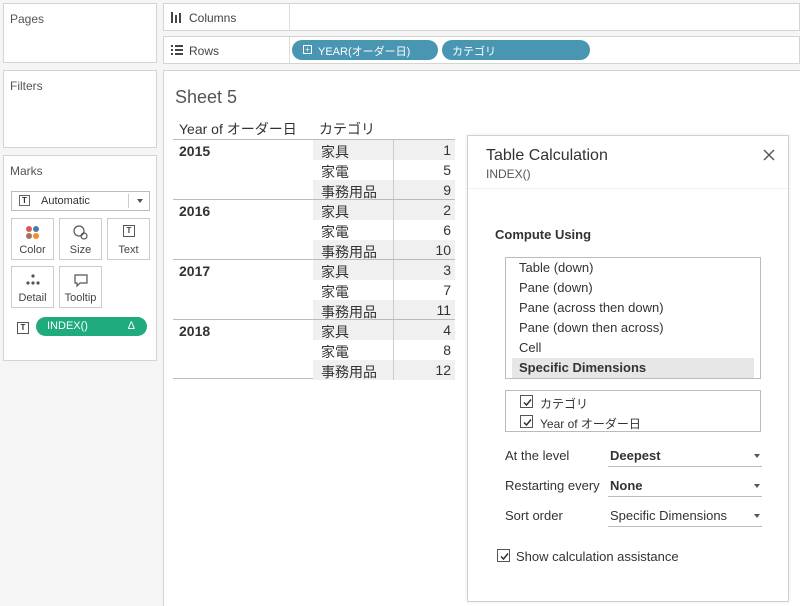 The width and height of the screenshot is (800, 606). What do you see at coordinates (481, 17) in the screenshot?
I see `columns-shelf: Columns` at bounding box center [481, 17].